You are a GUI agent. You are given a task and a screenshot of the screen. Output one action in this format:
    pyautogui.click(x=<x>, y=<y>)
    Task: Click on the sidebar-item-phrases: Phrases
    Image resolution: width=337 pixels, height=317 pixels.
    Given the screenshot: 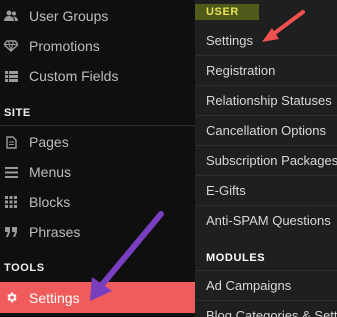 What is the action you would take?
    pyautogui.click(x=97, y=232)
    